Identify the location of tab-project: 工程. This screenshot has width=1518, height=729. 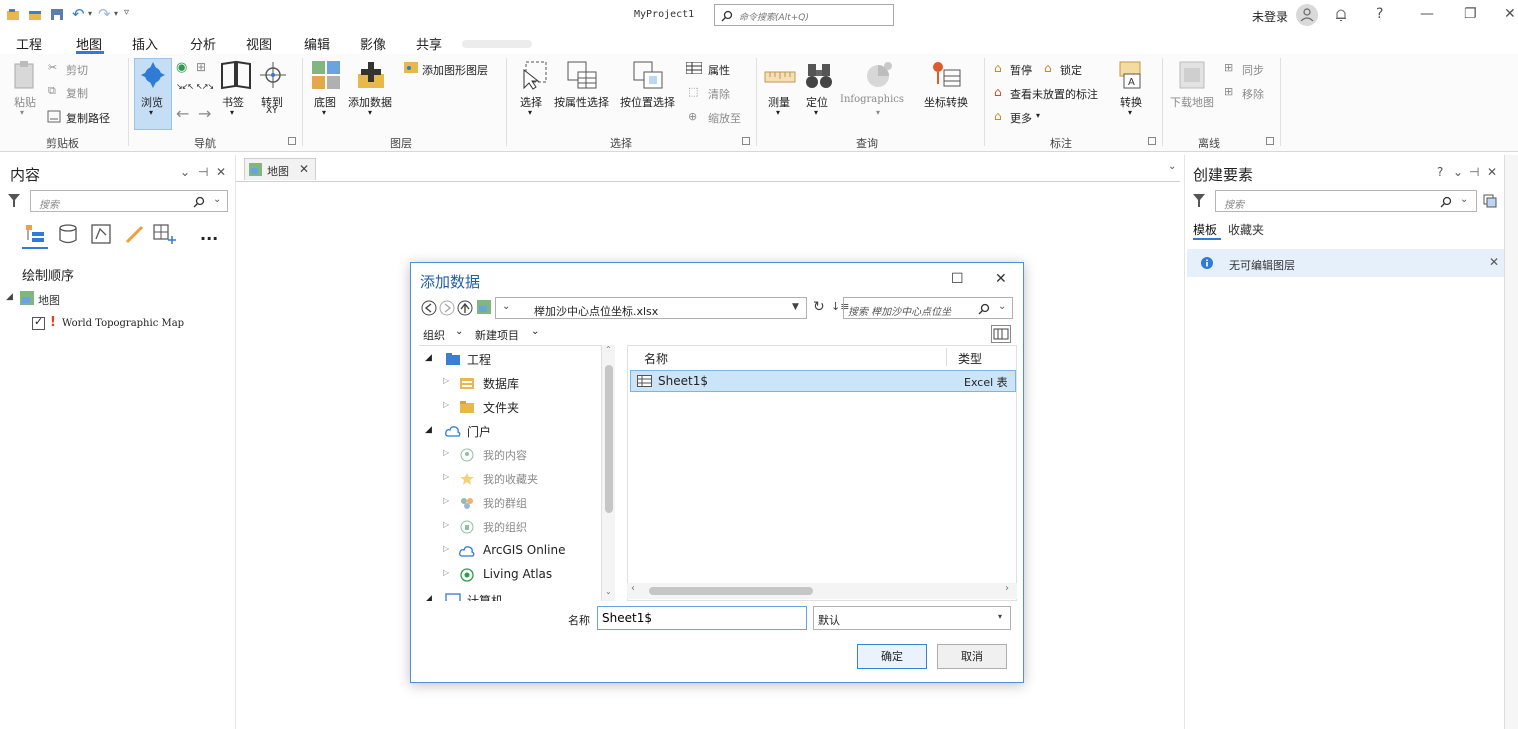
(29, 43).